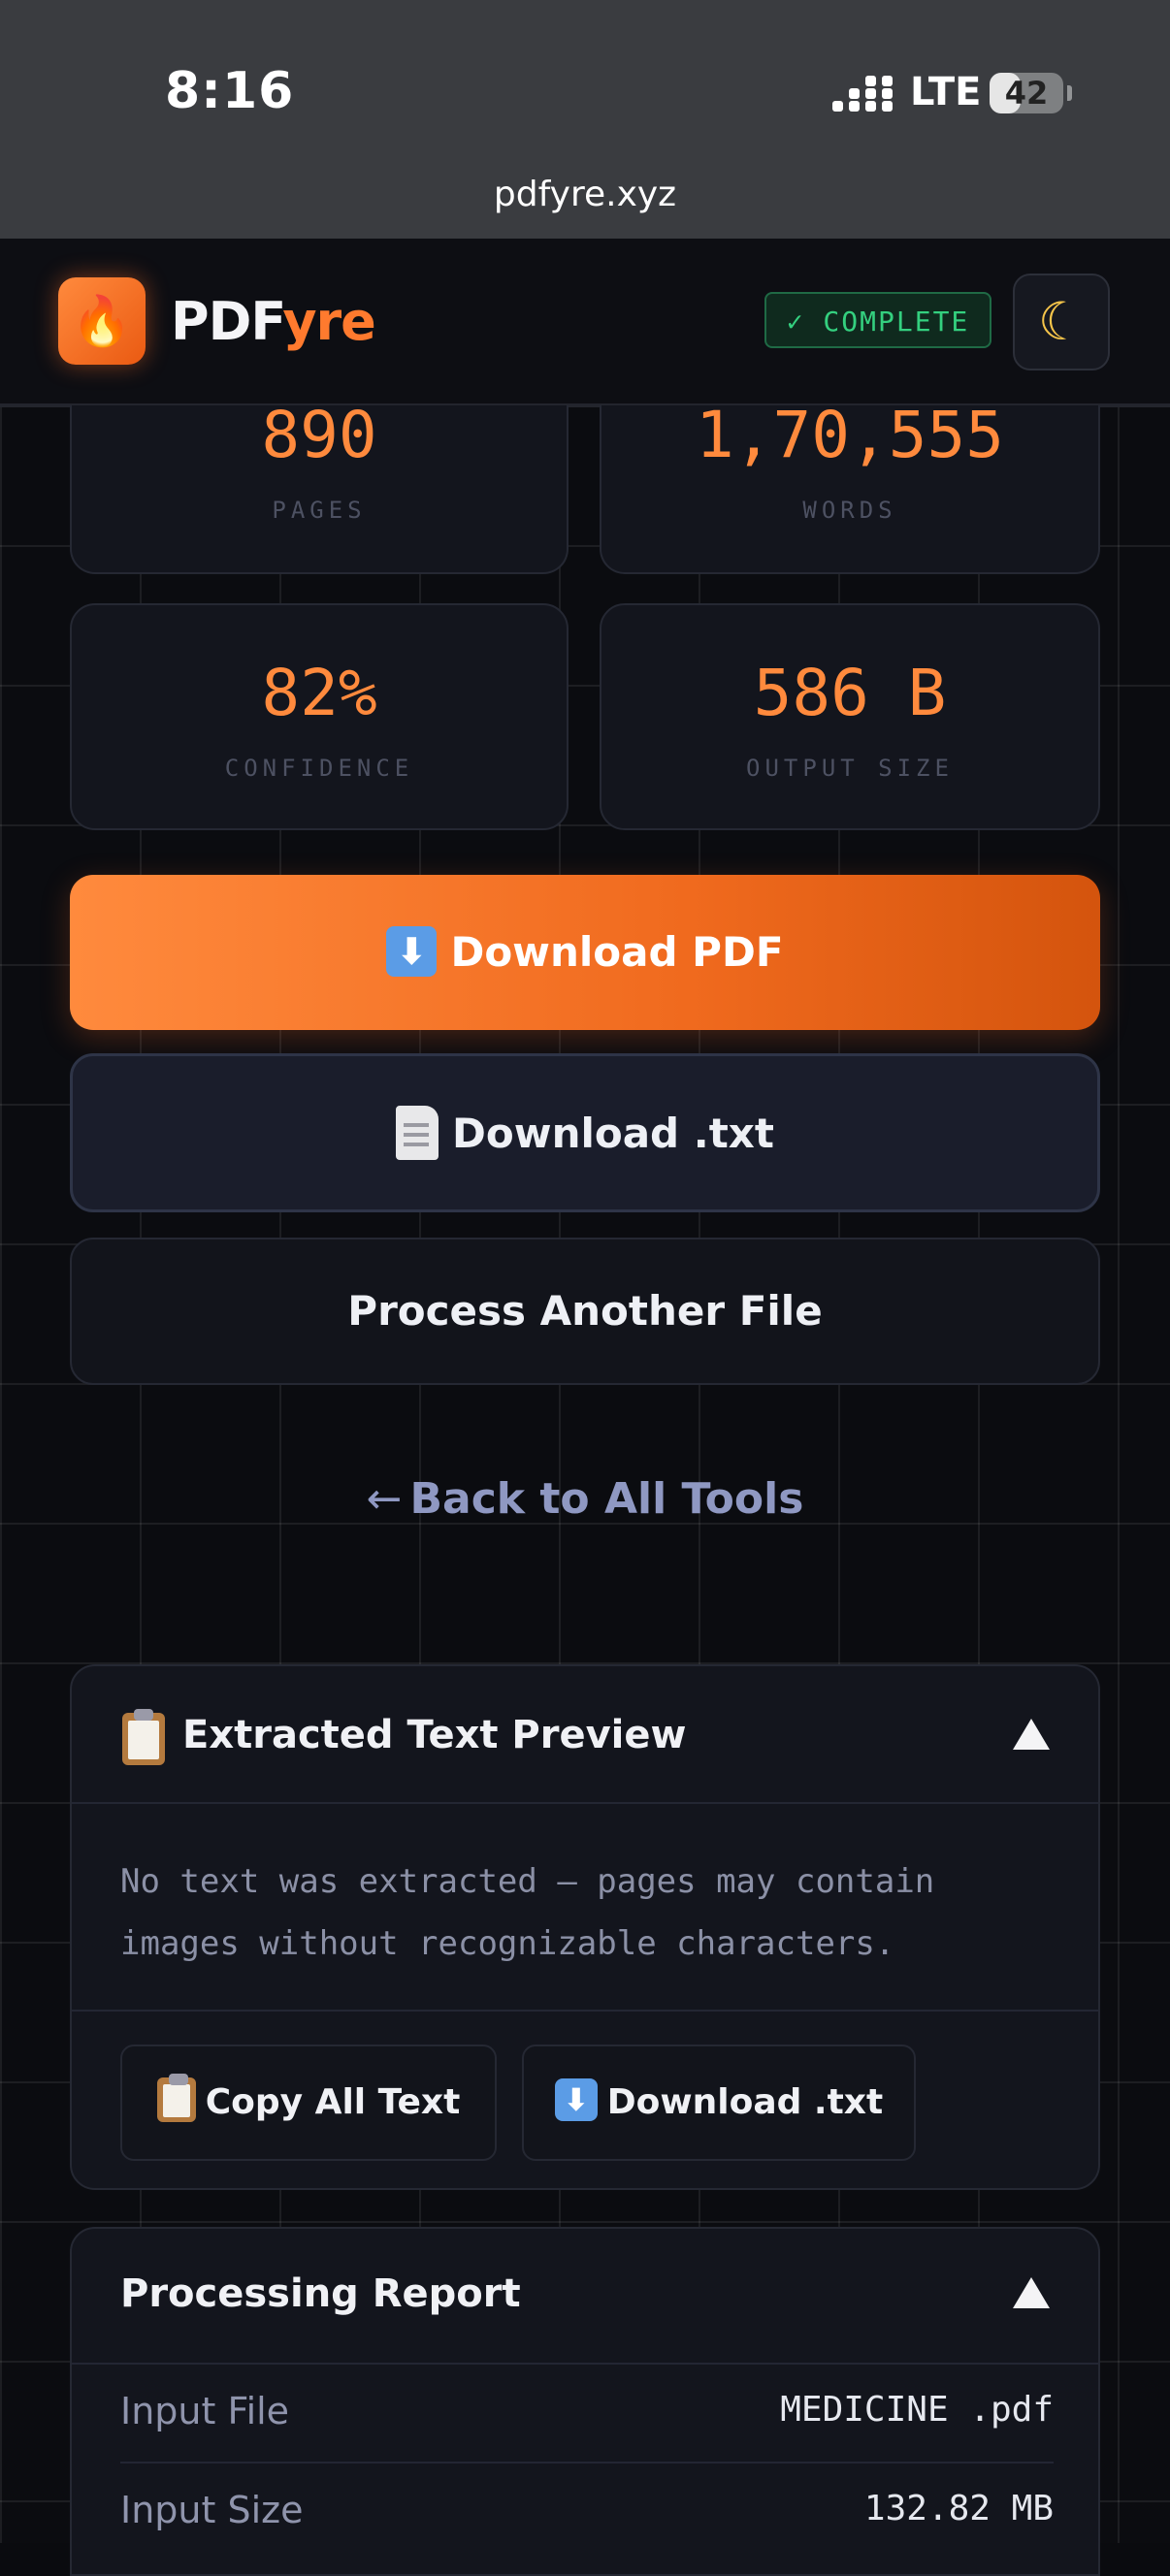 The image size is (1170, 2576). I want to click on stat-value: 1,70,555, so click(850, 435).